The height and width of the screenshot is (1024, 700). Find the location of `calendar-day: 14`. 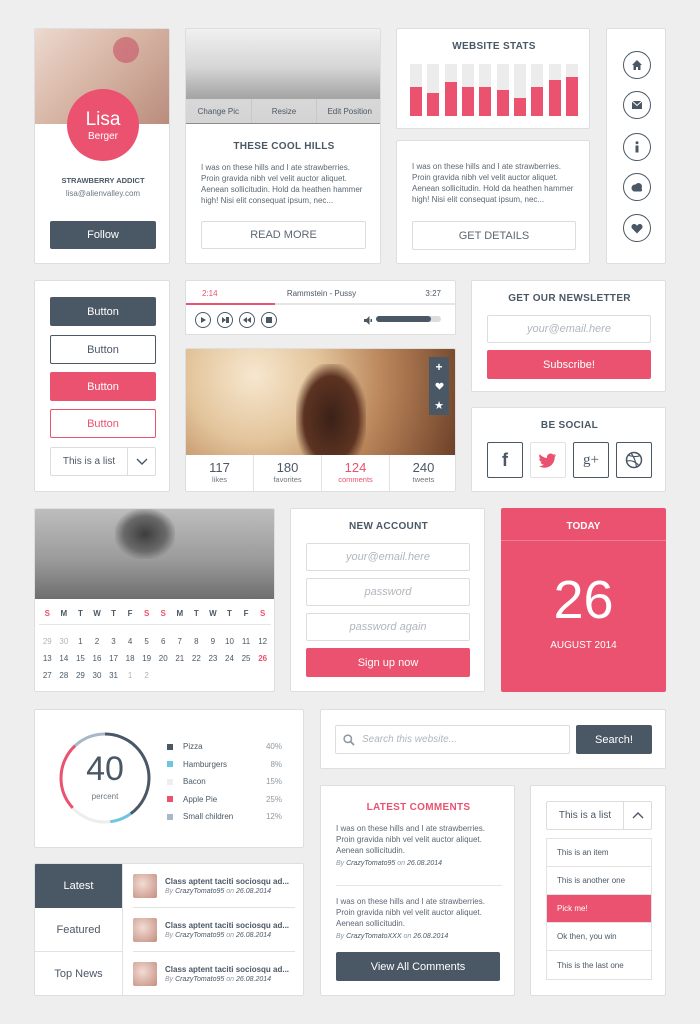

calendar-day: 14 is located at coordinates (64, 658).